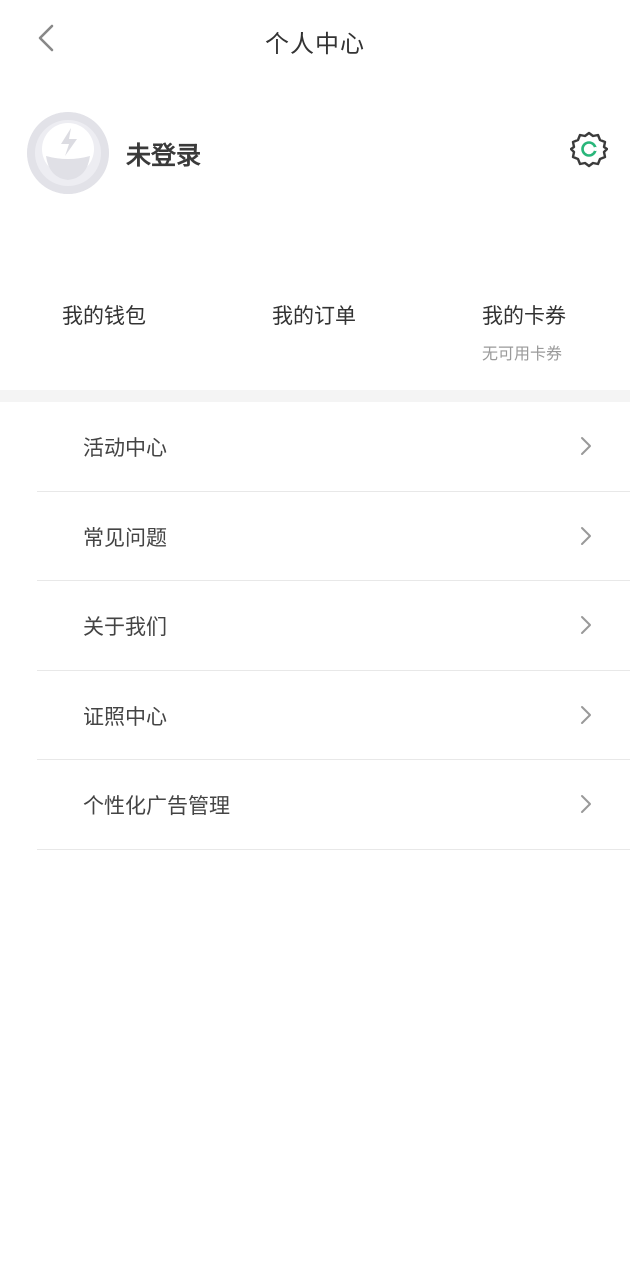 The image size is (630, 1280). Describe the element at coordinates (315, 396) in the screenshot. I see `section-divider` at that location.